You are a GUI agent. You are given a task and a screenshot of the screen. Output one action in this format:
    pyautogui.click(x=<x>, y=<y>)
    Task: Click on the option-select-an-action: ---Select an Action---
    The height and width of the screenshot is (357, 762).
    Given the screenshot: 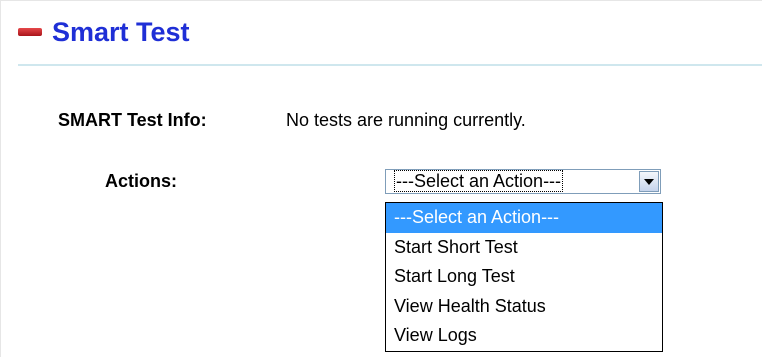 What is the action you would take?
    pyautogui.click(x=524, y=218)
    